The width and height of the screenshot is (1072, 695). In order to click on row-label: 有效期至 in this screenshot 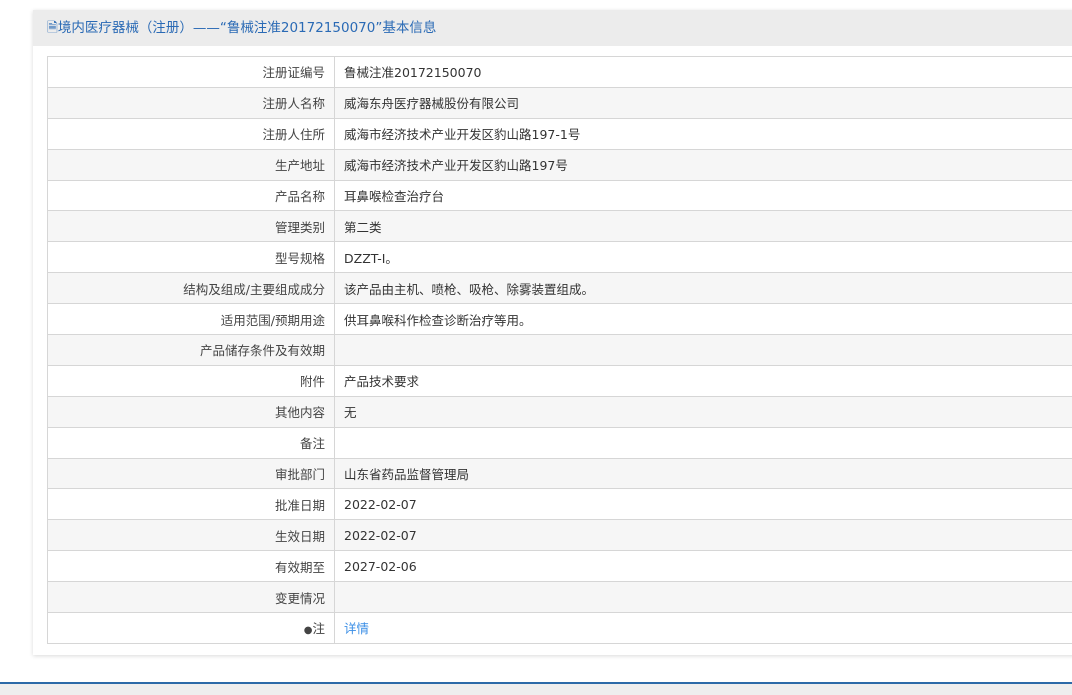, I will do `click(191, 566)`.